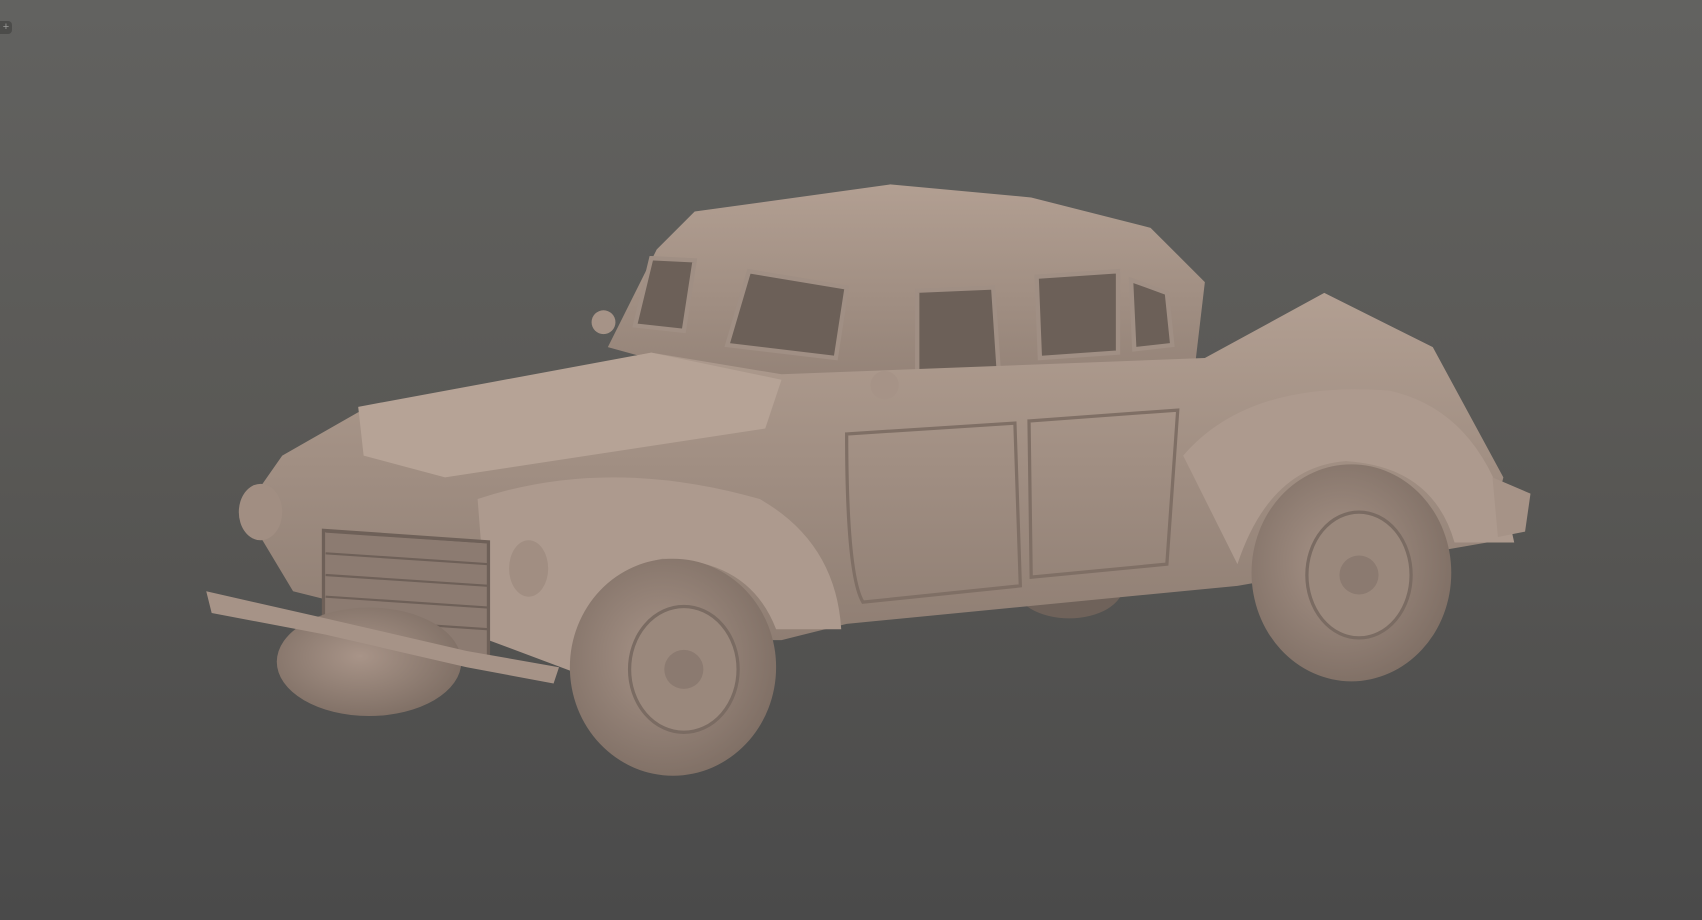  Describe the element at coordinates (529, 568) in the screenshot. I see `headlight-right` at that location.